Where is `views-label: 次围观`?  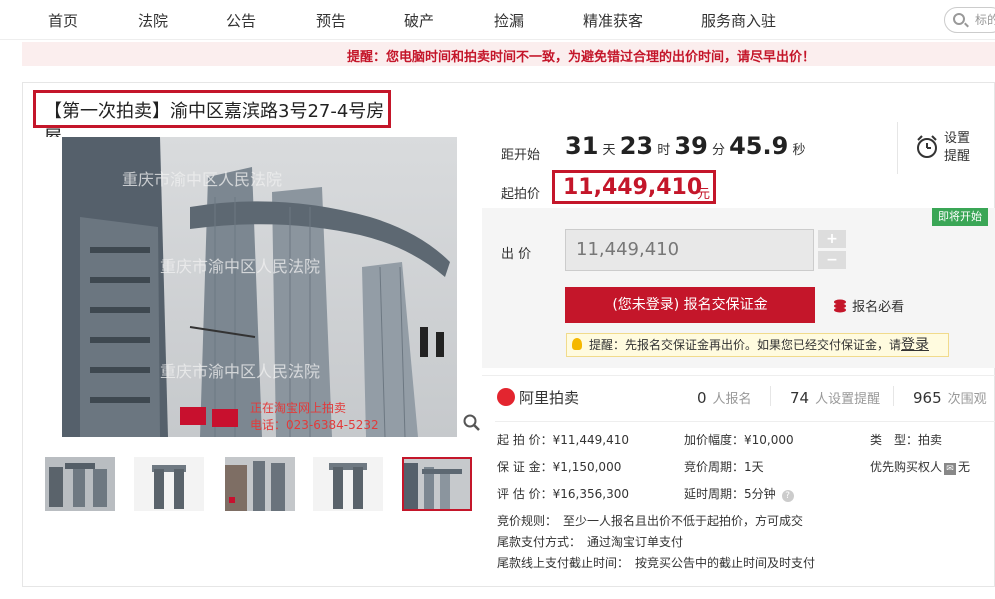
views-label: 次围观 is located at coordinates (967, 399).